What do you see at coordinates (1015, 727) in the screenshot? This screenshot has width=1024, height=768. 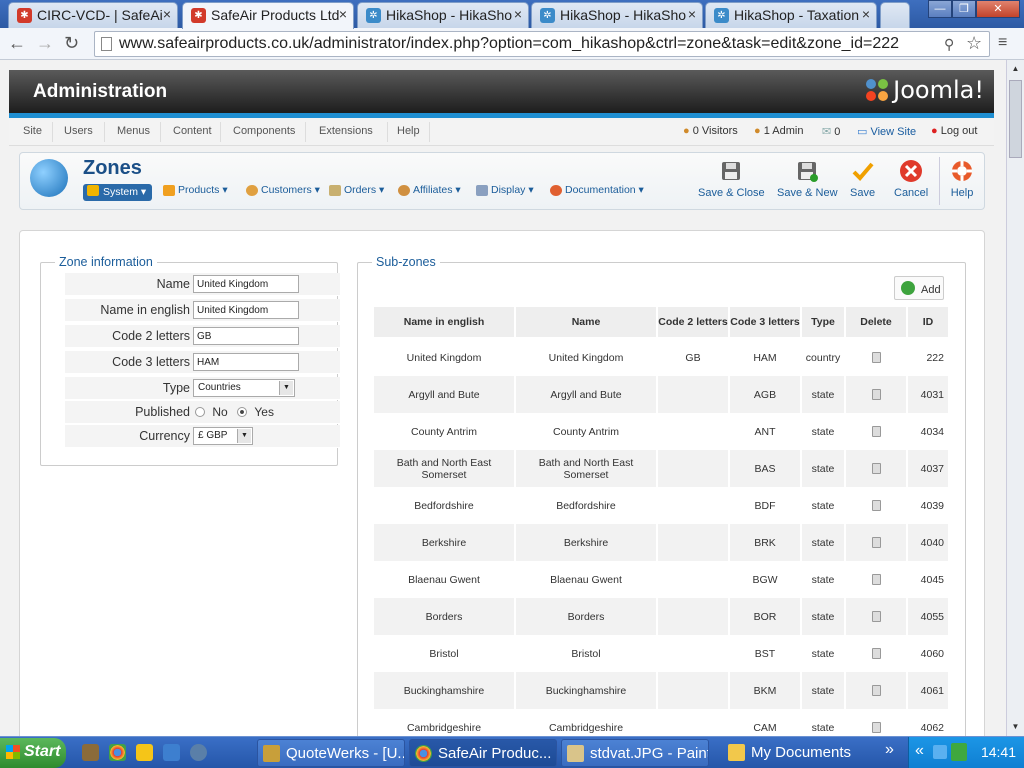 I see `scroll-down-arrow-icon: ▼` at bounding box center [1015, 727].